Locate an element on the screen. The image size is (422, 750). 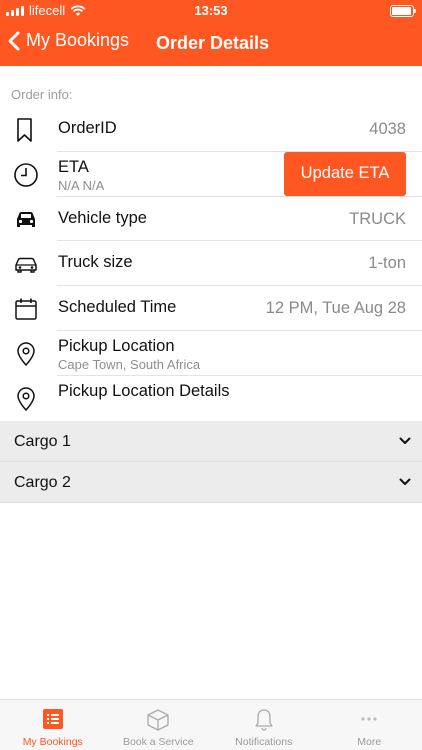
box-icon is located at coordinates (158, 720).